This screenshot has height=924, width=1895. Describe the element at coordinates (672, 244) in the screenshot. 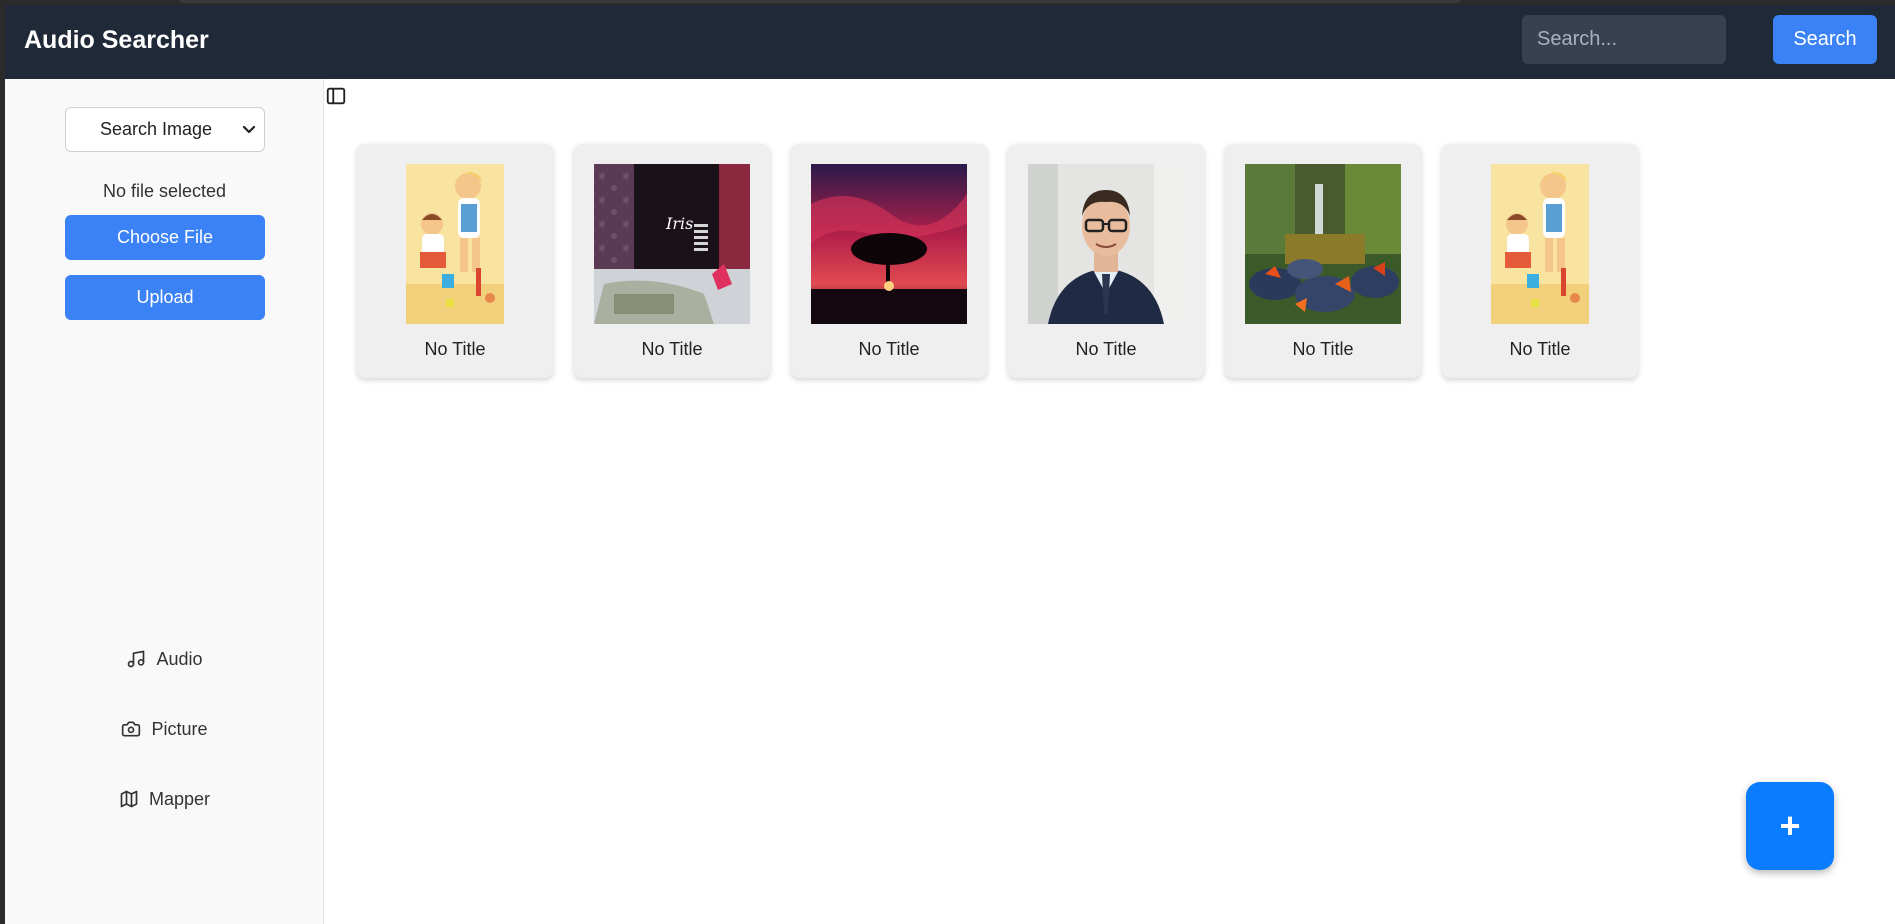

I see `card-image: Iris` at that location.